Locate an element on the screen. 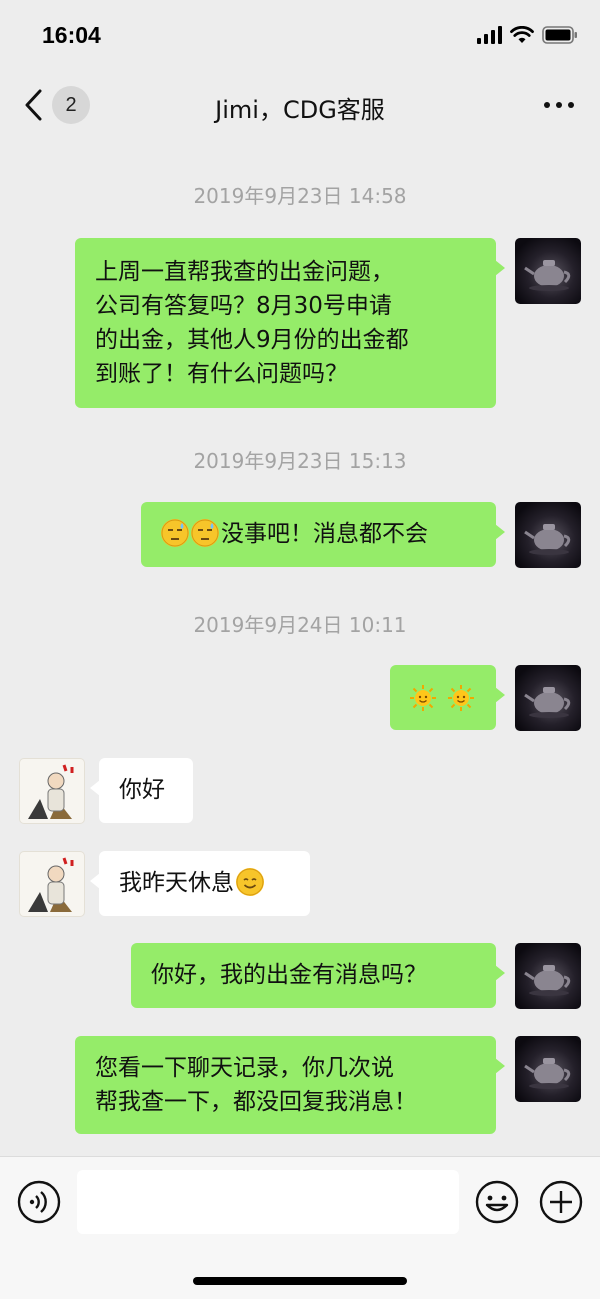  outgoing-message-bubble is located at coordinates (447, 697).